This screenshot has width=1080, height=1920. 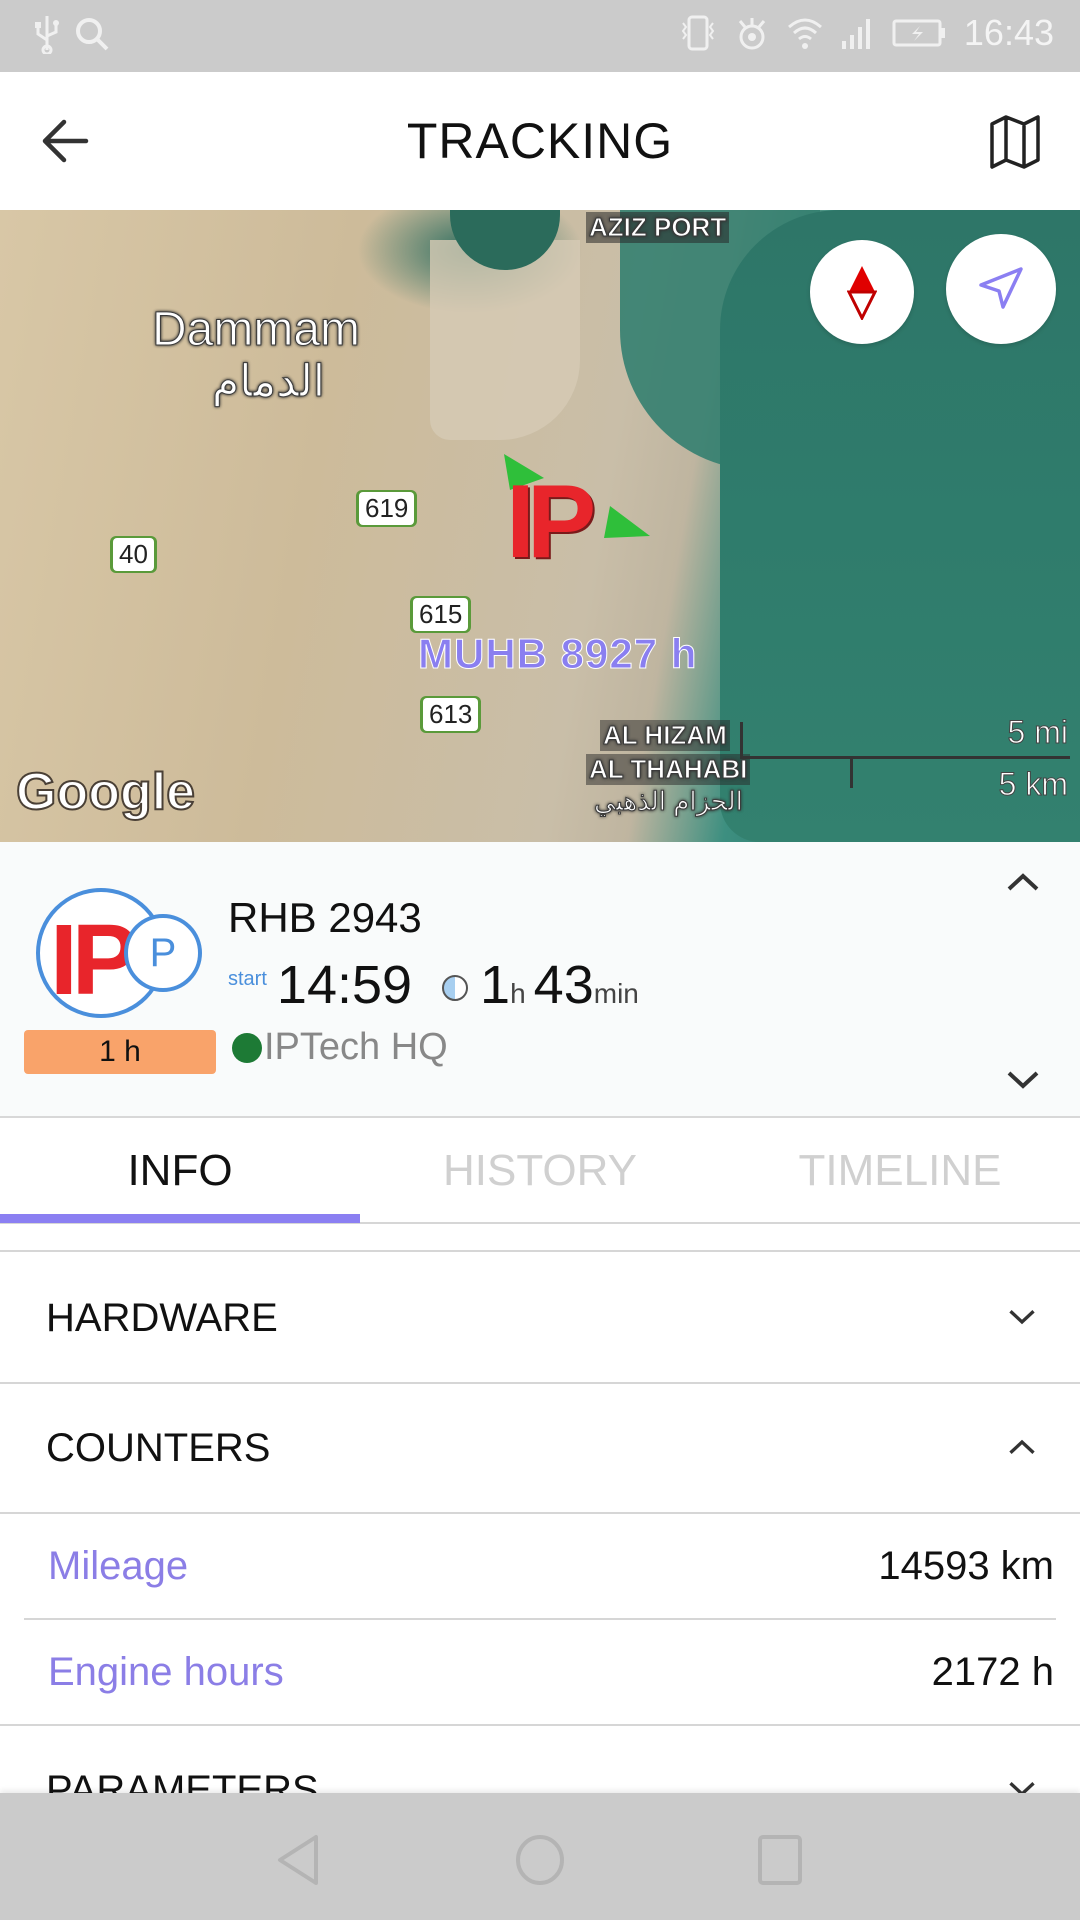 I want to click on clock-icon, so click(x=455, y=988).